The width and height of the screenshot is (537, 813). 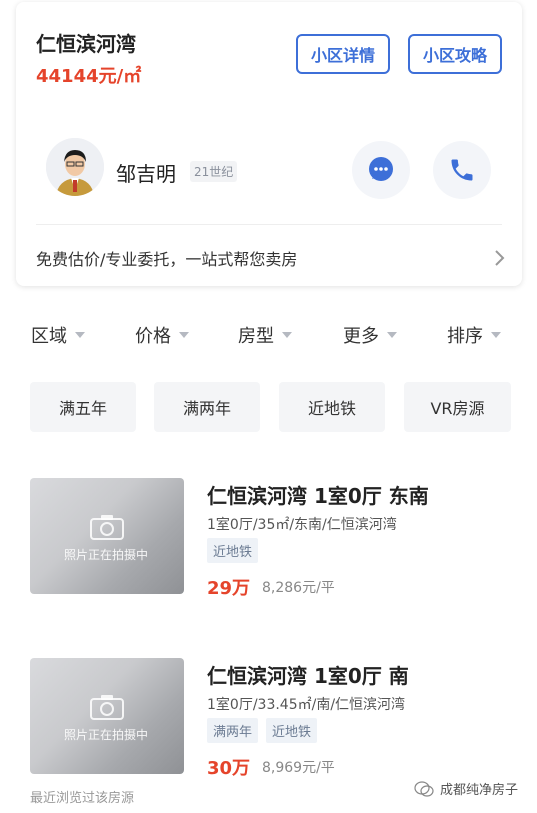 I want to click on sell-banner: 免费估价/专业委托，一站式帮您卖房, so click(x=271, y=258).